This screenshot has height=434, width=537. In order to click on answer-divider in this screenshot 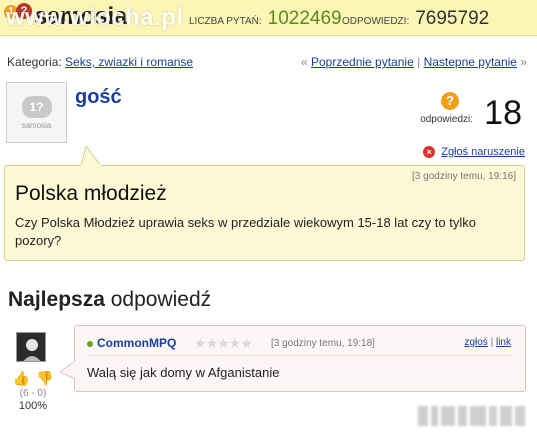, I will do `click(300, 355)`.